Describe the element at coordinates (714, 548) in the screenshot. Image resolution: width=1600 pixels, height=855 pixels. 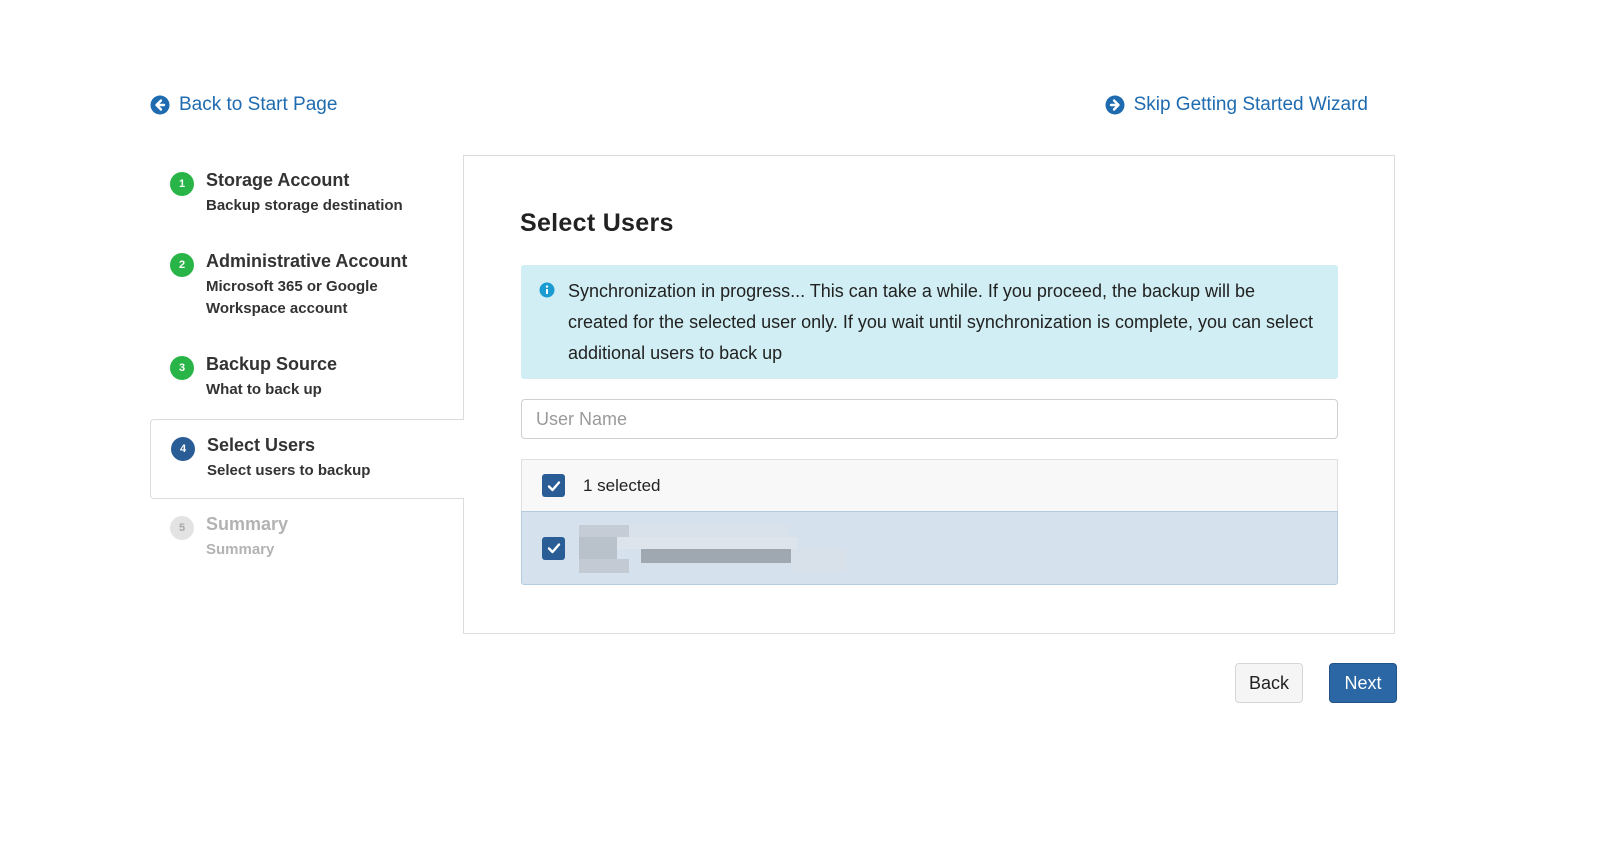
I see `redacted-user-name` at that location.